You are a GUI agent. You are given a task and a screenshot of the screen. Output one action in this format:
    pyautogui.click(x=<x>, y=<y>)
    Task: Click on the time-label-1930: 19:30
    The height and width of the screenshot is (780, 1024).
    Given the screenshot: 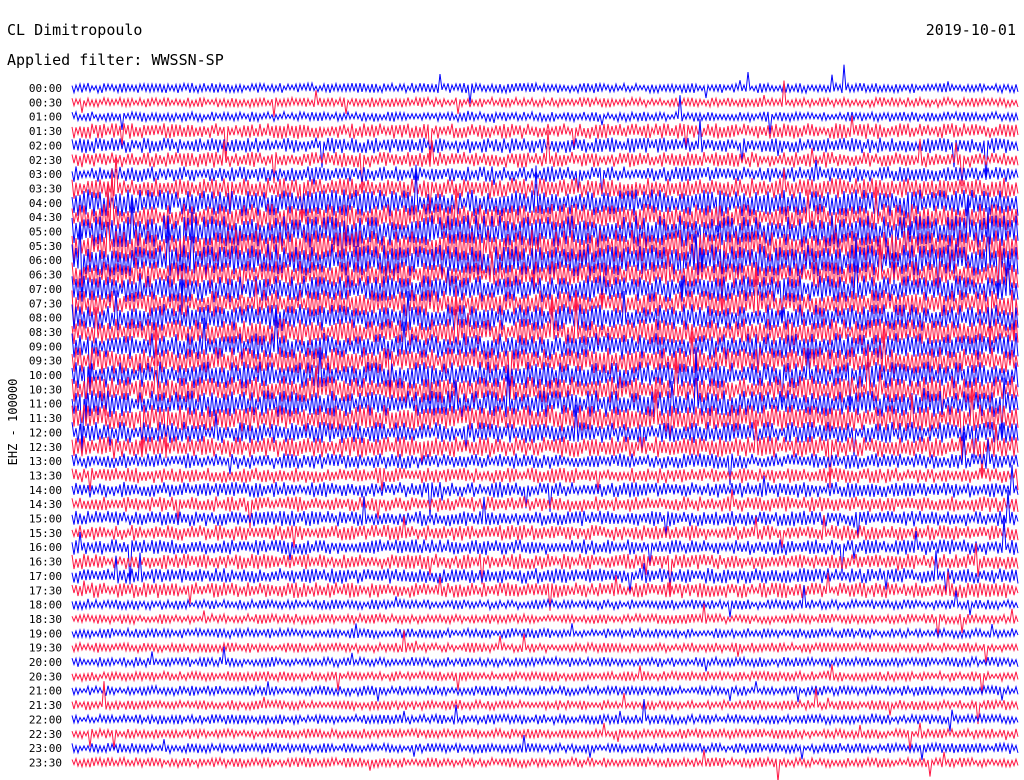 What is the action you would take?
    pyautogui.click(x=45, y=648)
    